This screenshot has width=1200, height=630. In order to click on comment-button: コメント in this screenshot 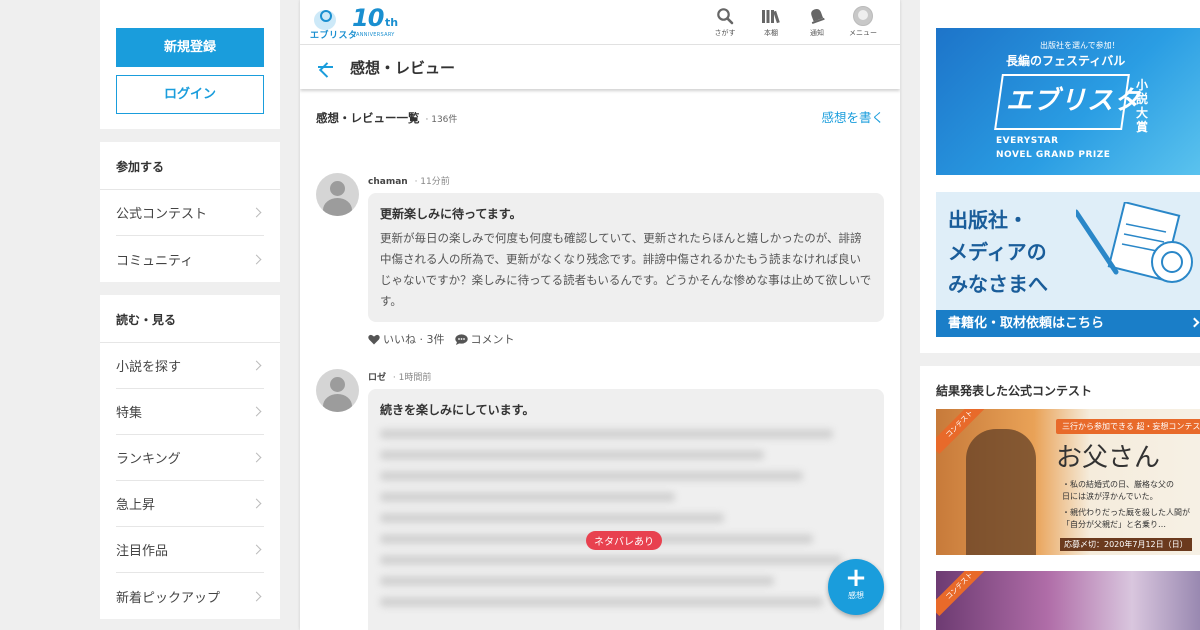, I will do `click(484, 339)`.